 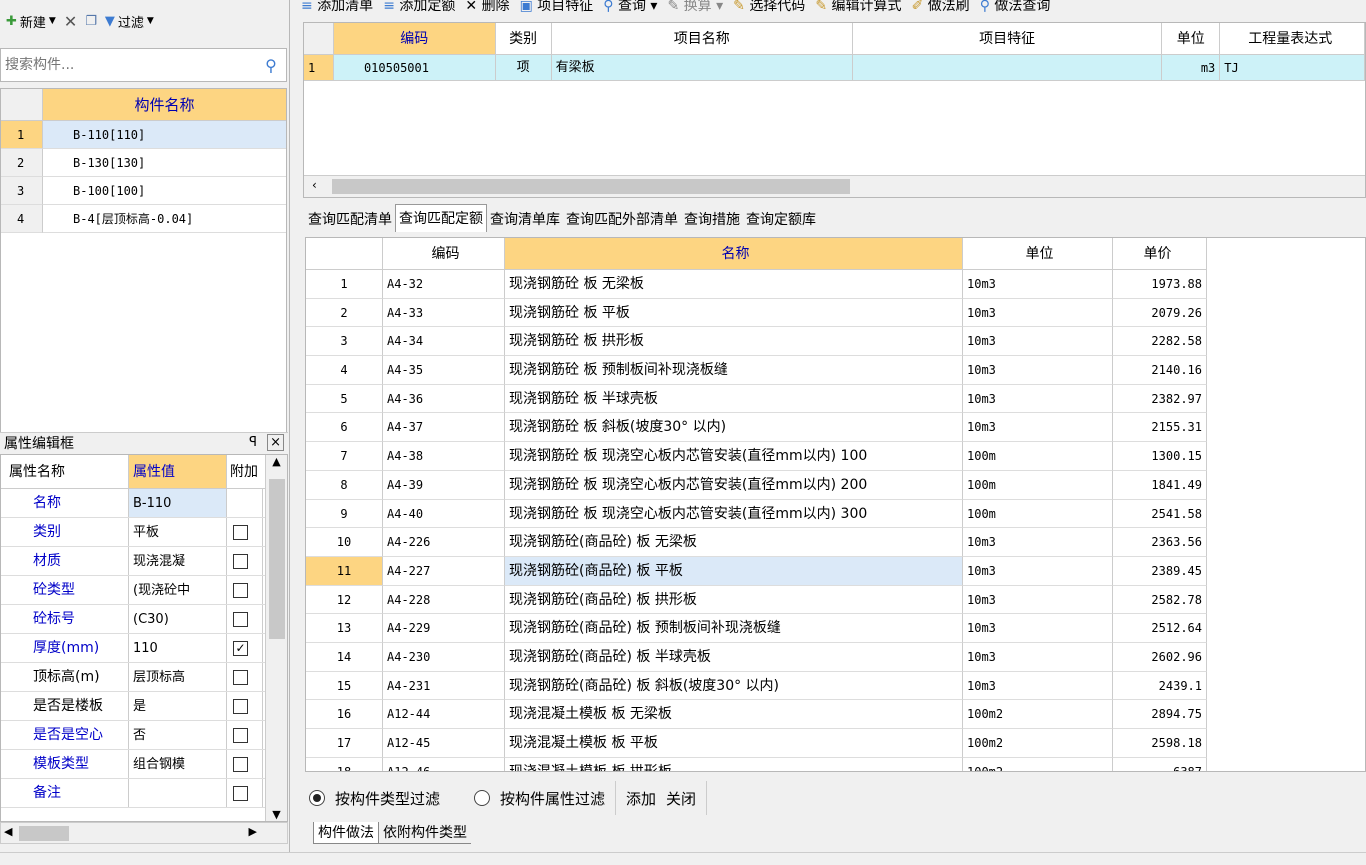 I want to click on bill-list-hscrollbar: ‹, so click(x=834, y=186).